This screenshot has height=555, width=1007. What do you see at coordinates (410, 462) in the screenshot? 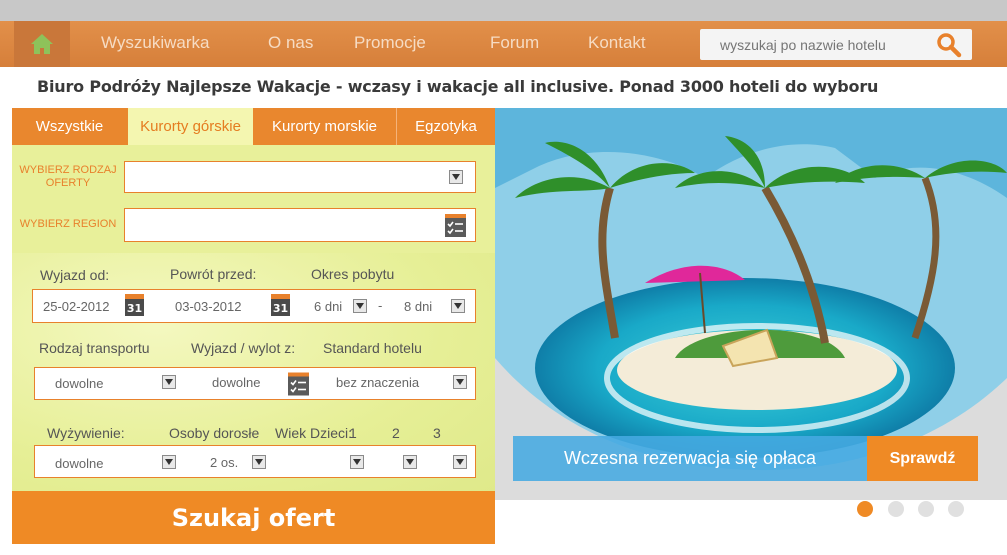
I see `child-2-age-select` at bounding box center [410, 462].